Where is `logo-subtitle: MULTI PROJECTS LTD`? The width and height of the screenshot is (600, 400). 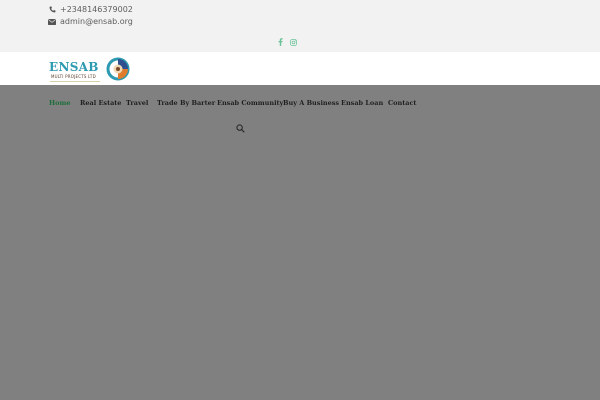 logo-subtitle: MULTI PROJECTS LTD is located at coordinates (73, 76).